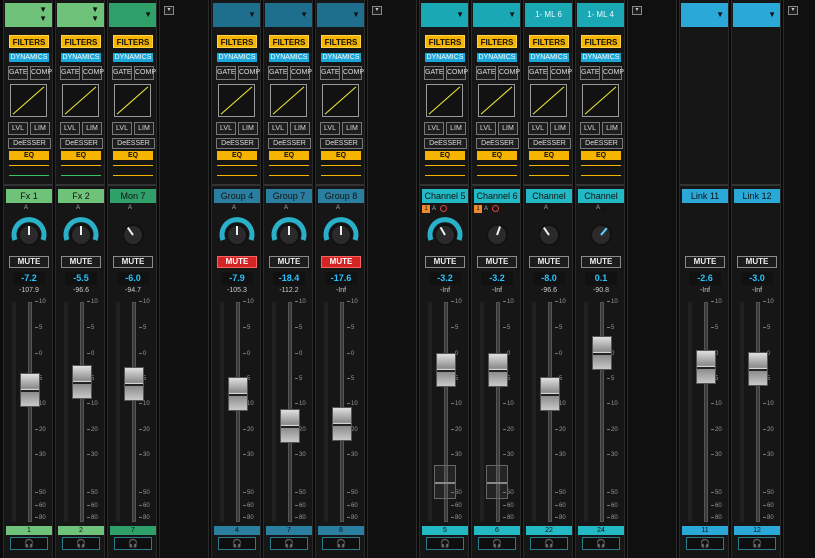 The width and height of the screenshot is (815, 558). I want to click on volume-value: -3.0, so click(757, 278).